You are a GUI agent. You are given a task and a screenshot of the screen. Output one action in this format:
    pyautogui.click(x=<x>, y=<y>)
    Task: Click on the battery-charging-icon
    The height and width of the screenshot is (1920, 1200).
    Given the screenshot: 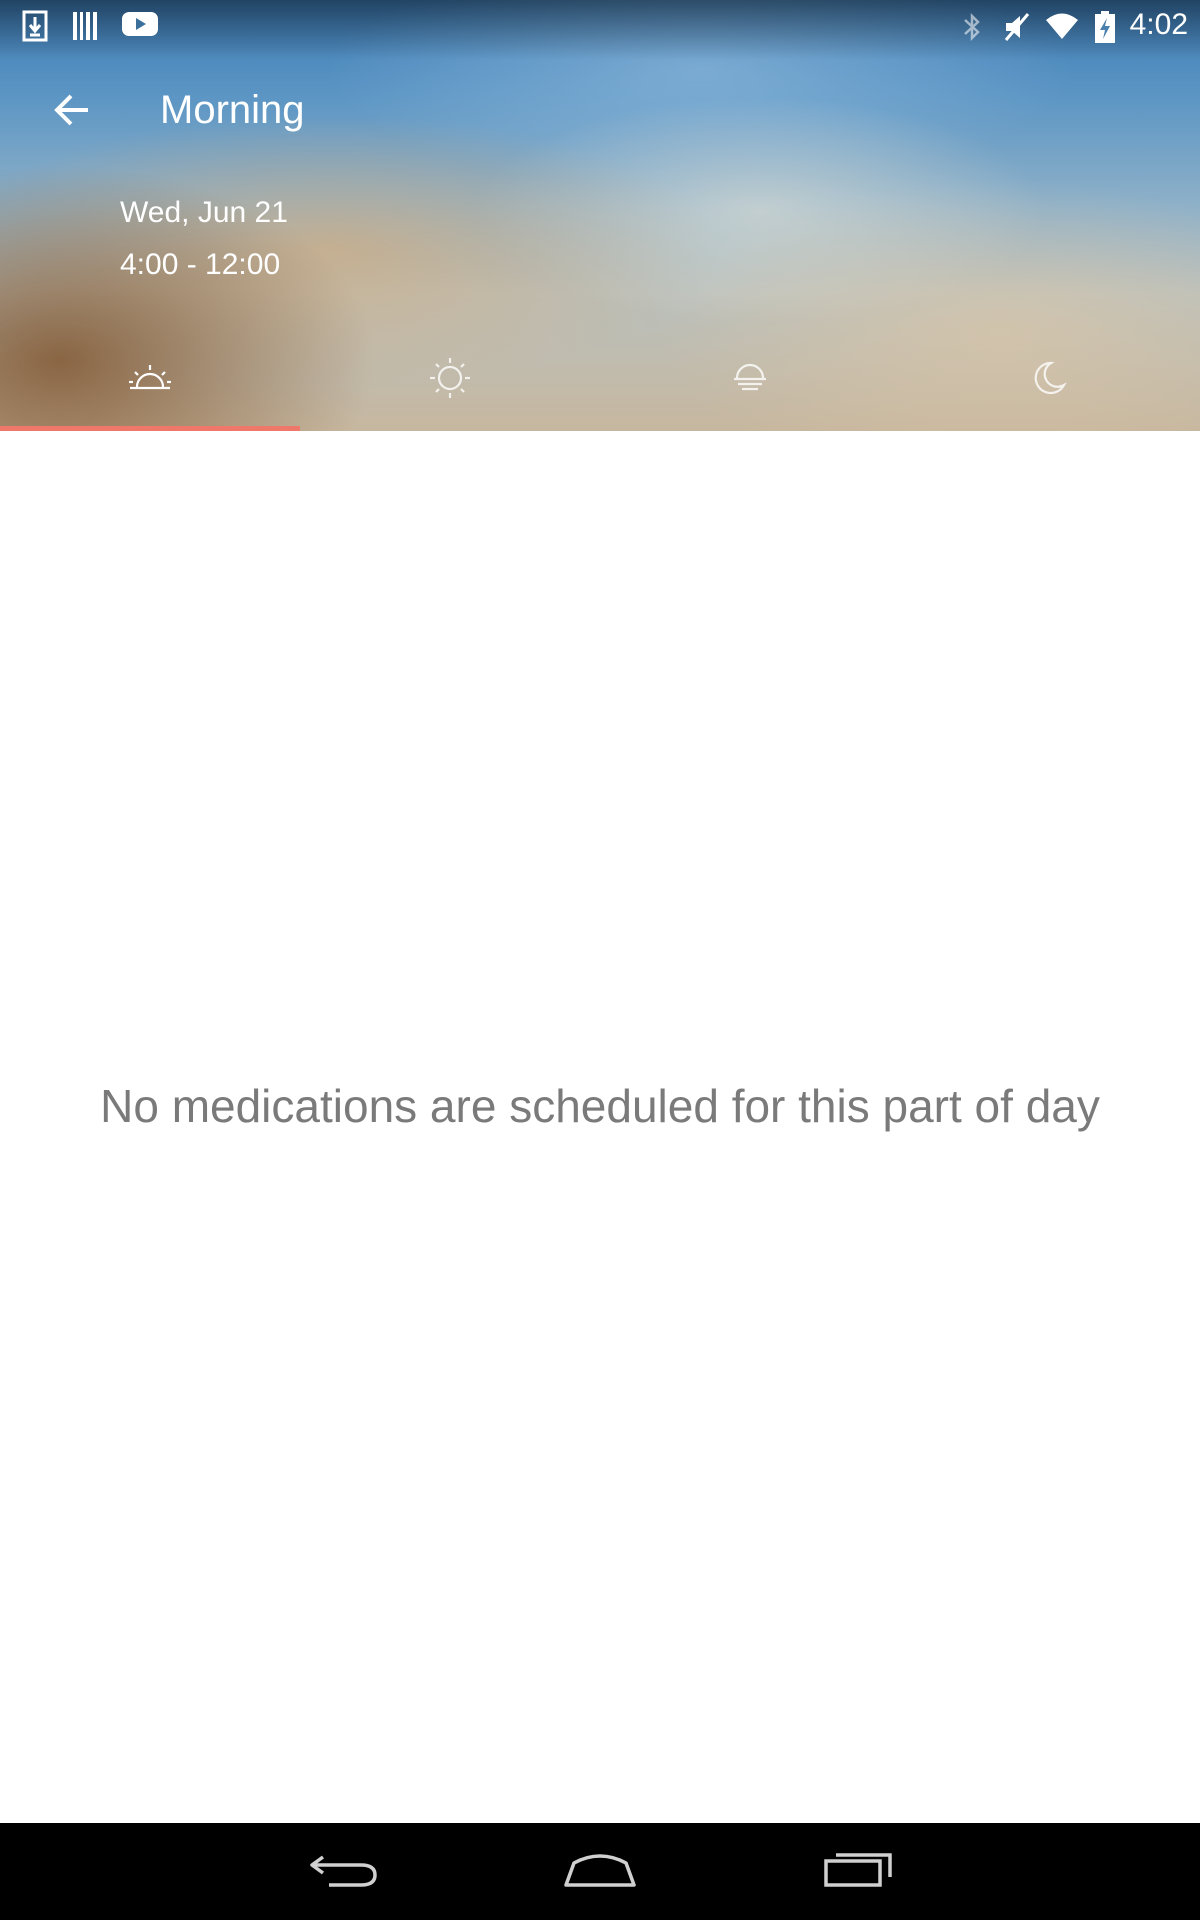 What is the action you would take?
    pyautogui.click(x=1105, y=26)
    